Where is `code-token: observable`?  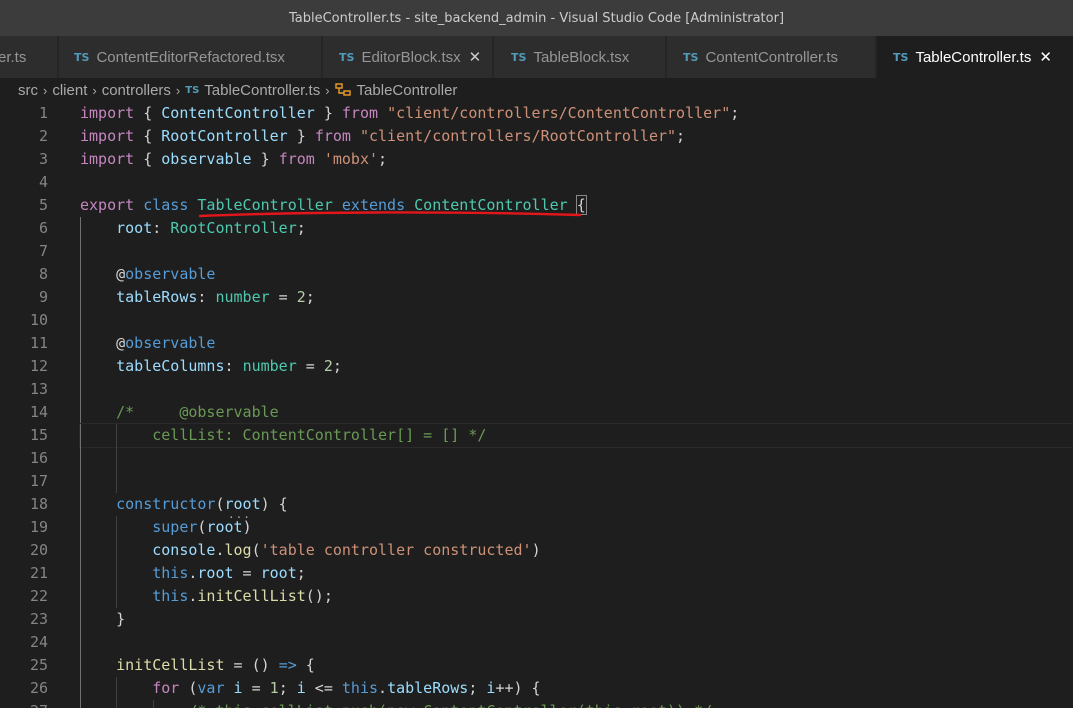 code-token: observable is located at coordinates (170, 343).